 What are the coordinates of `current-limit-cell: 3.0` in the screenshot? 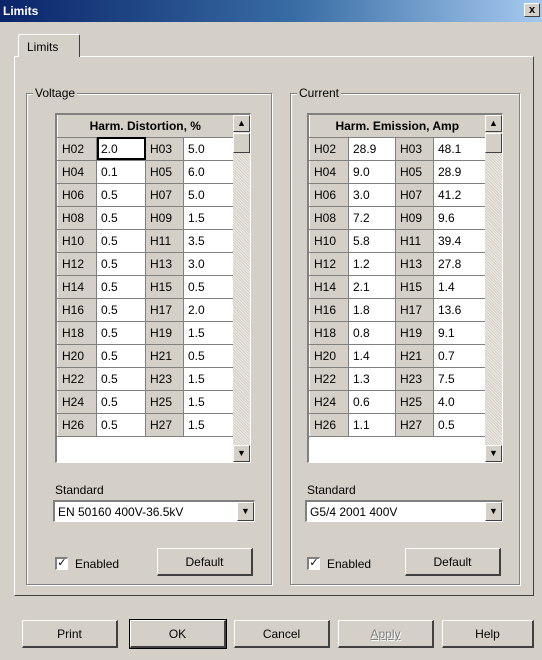 It's located at (372, 195).